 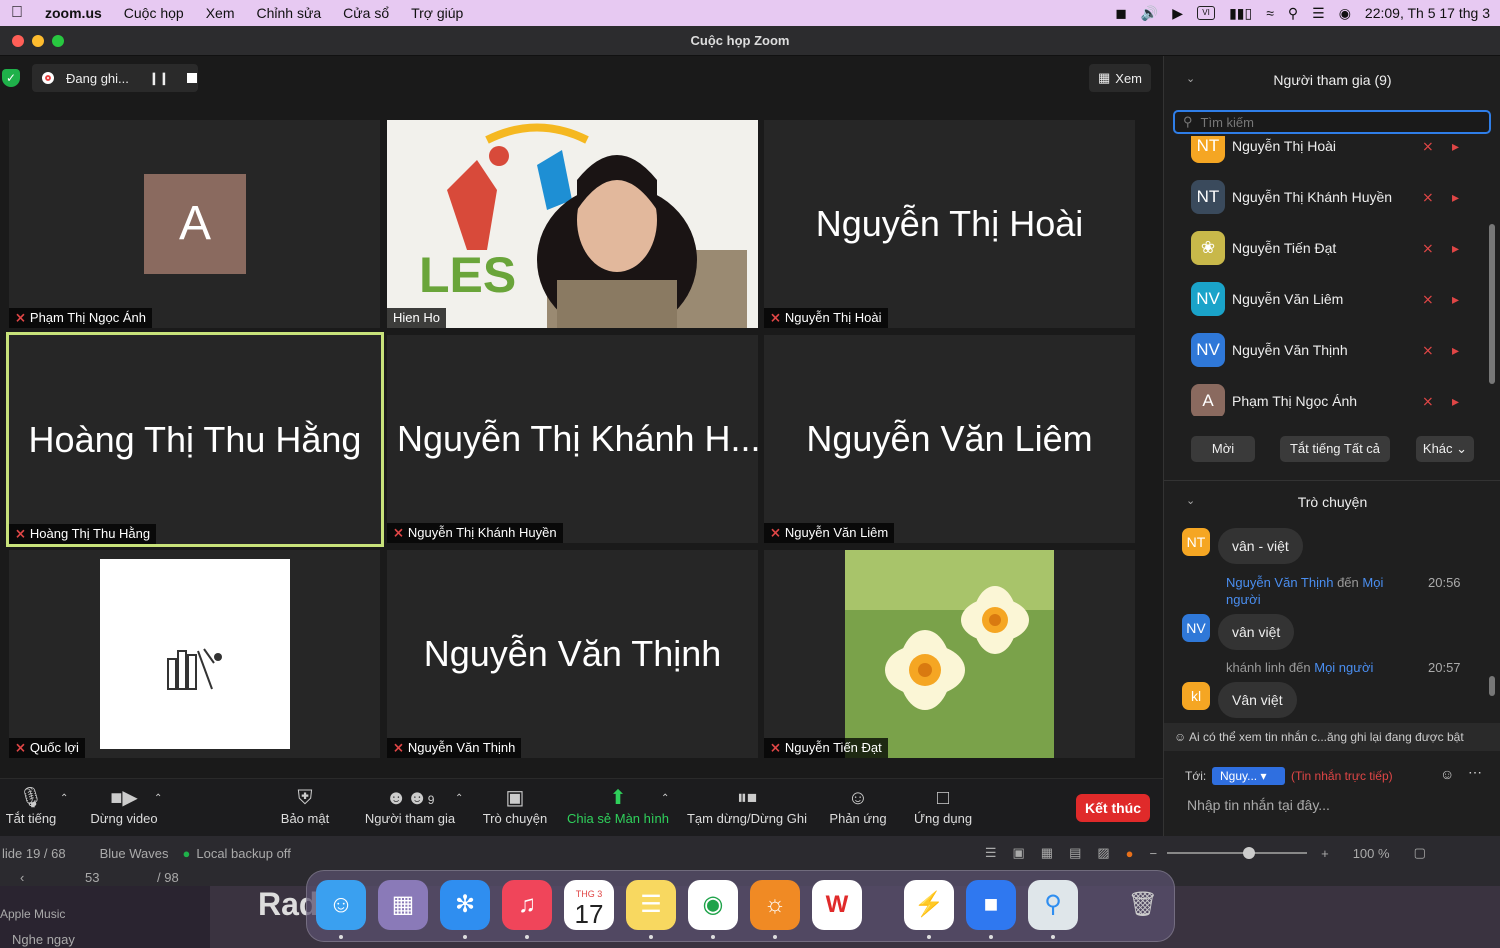 I want to click on music-icon: ♫, so click(x=527, y=905).